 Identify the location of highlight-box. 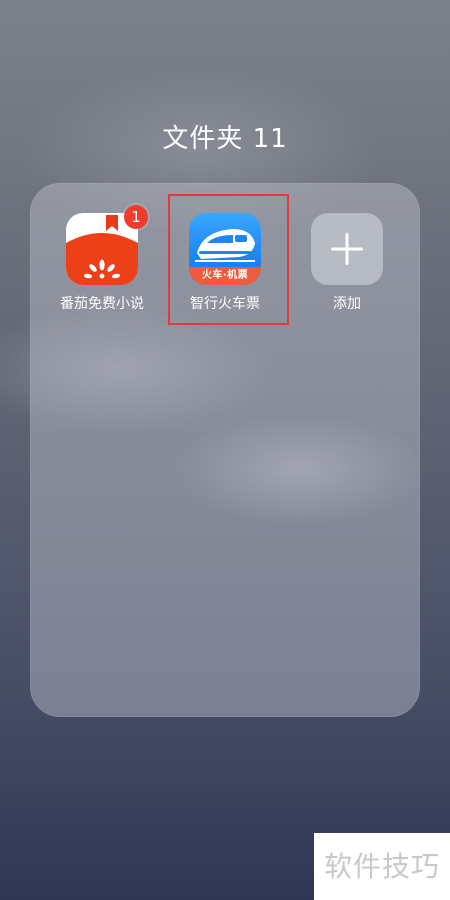
(228, 259).